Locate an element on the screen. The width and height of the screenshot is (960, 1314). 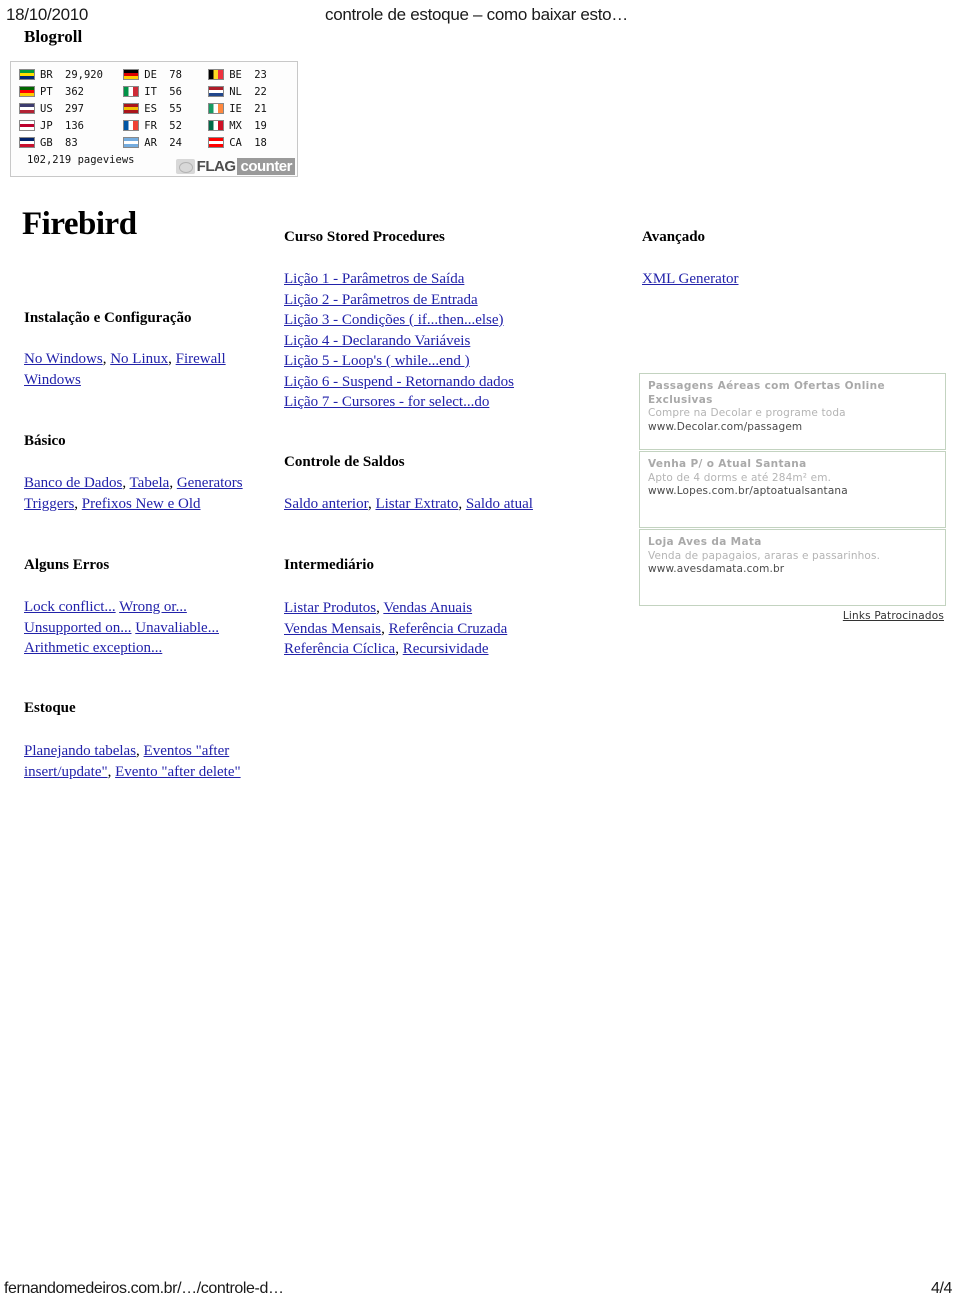
content-link: No Linux is located at coordinates (139, 359).